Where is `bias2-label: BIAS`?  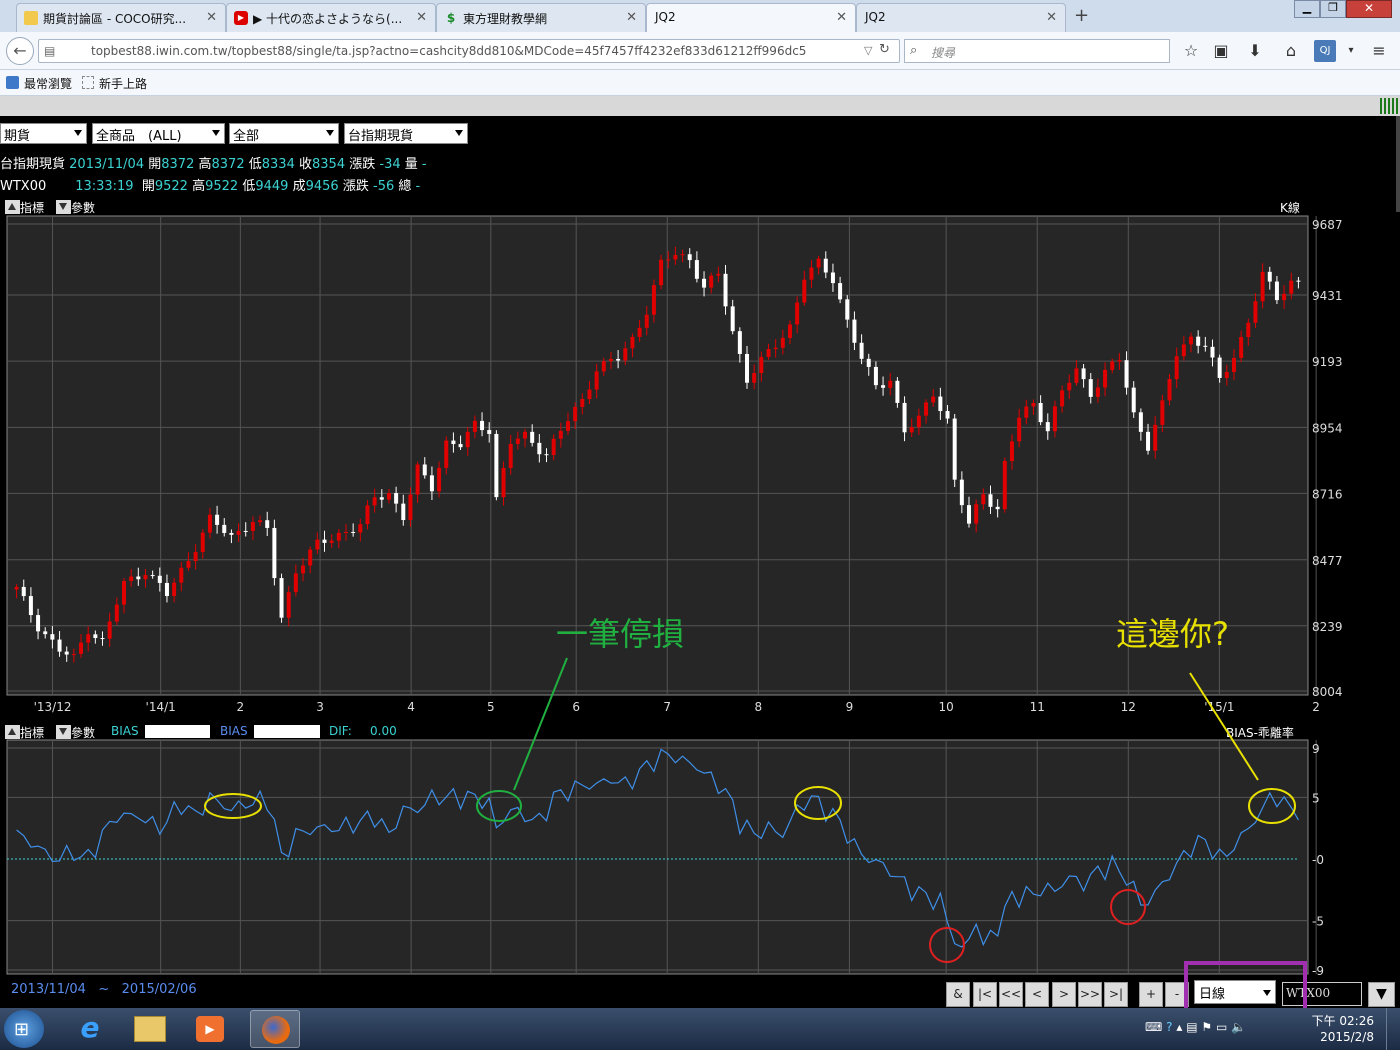
bias2-label: BIAS is located at coordinates (234, 731).